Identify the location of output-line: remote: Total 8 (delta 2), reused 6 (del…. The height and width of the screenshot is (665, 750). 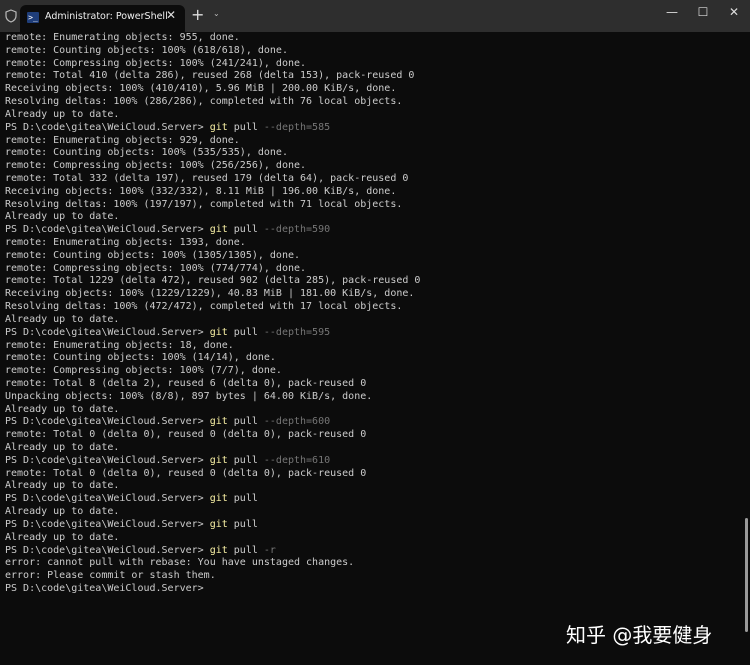
(186, 383).